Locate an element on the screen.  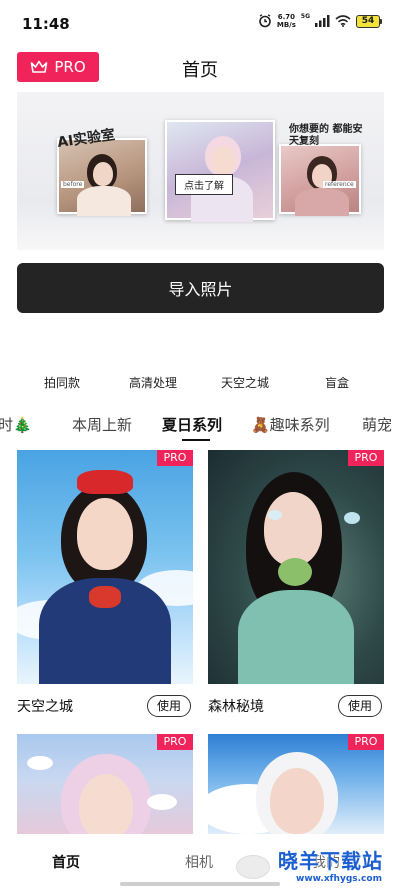
cellular-signal-icon is located at coordinates (322, 21).